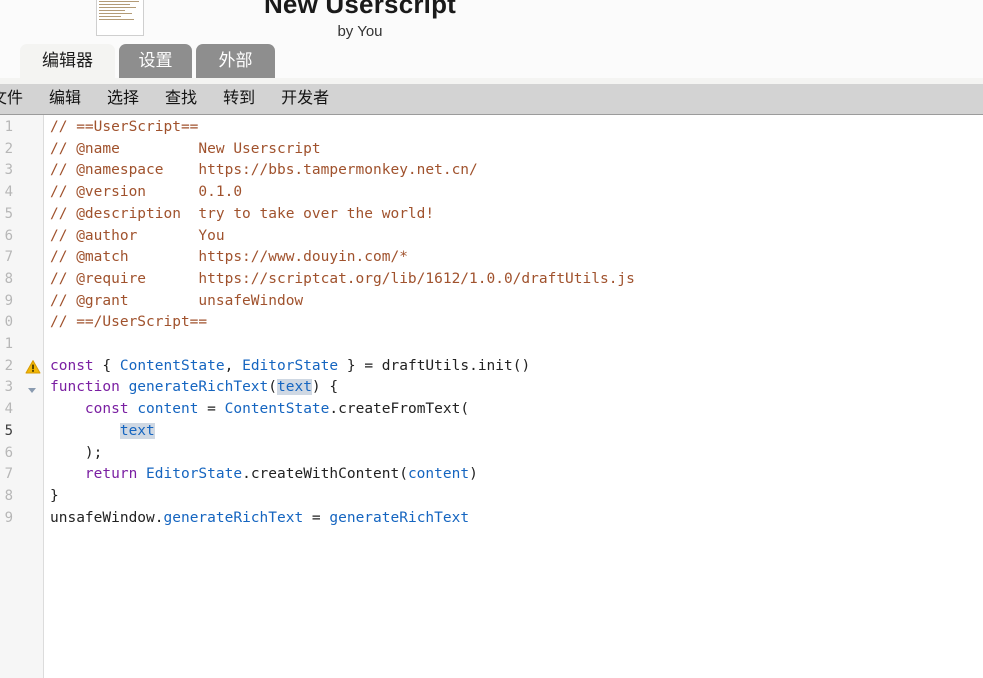 The height and width of the screenshot is (678, 983). Describe the element at coordinates (33, 367) in the screenshot. I see `warning-icon` at that location.